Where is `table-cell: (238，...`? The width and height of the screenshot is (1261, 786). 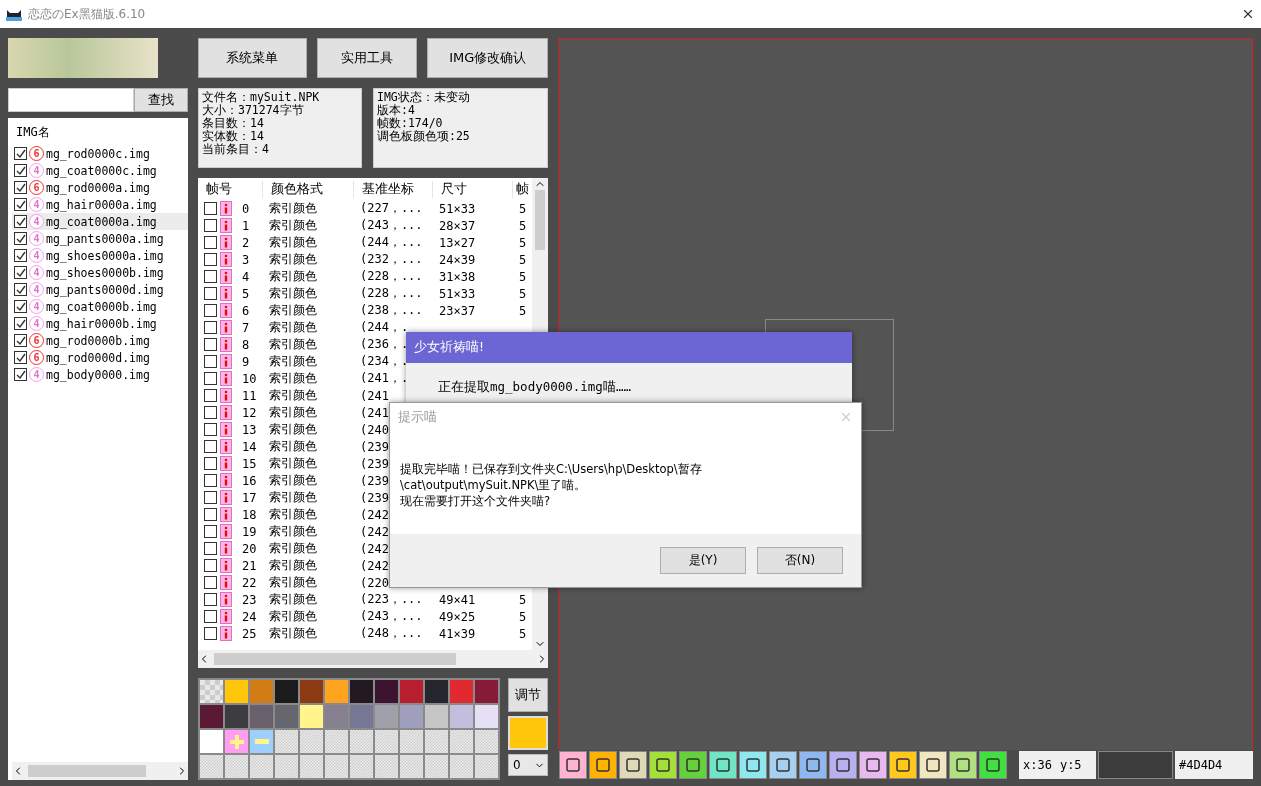 table-cell: (238，... is located at coordinates (391, 310).